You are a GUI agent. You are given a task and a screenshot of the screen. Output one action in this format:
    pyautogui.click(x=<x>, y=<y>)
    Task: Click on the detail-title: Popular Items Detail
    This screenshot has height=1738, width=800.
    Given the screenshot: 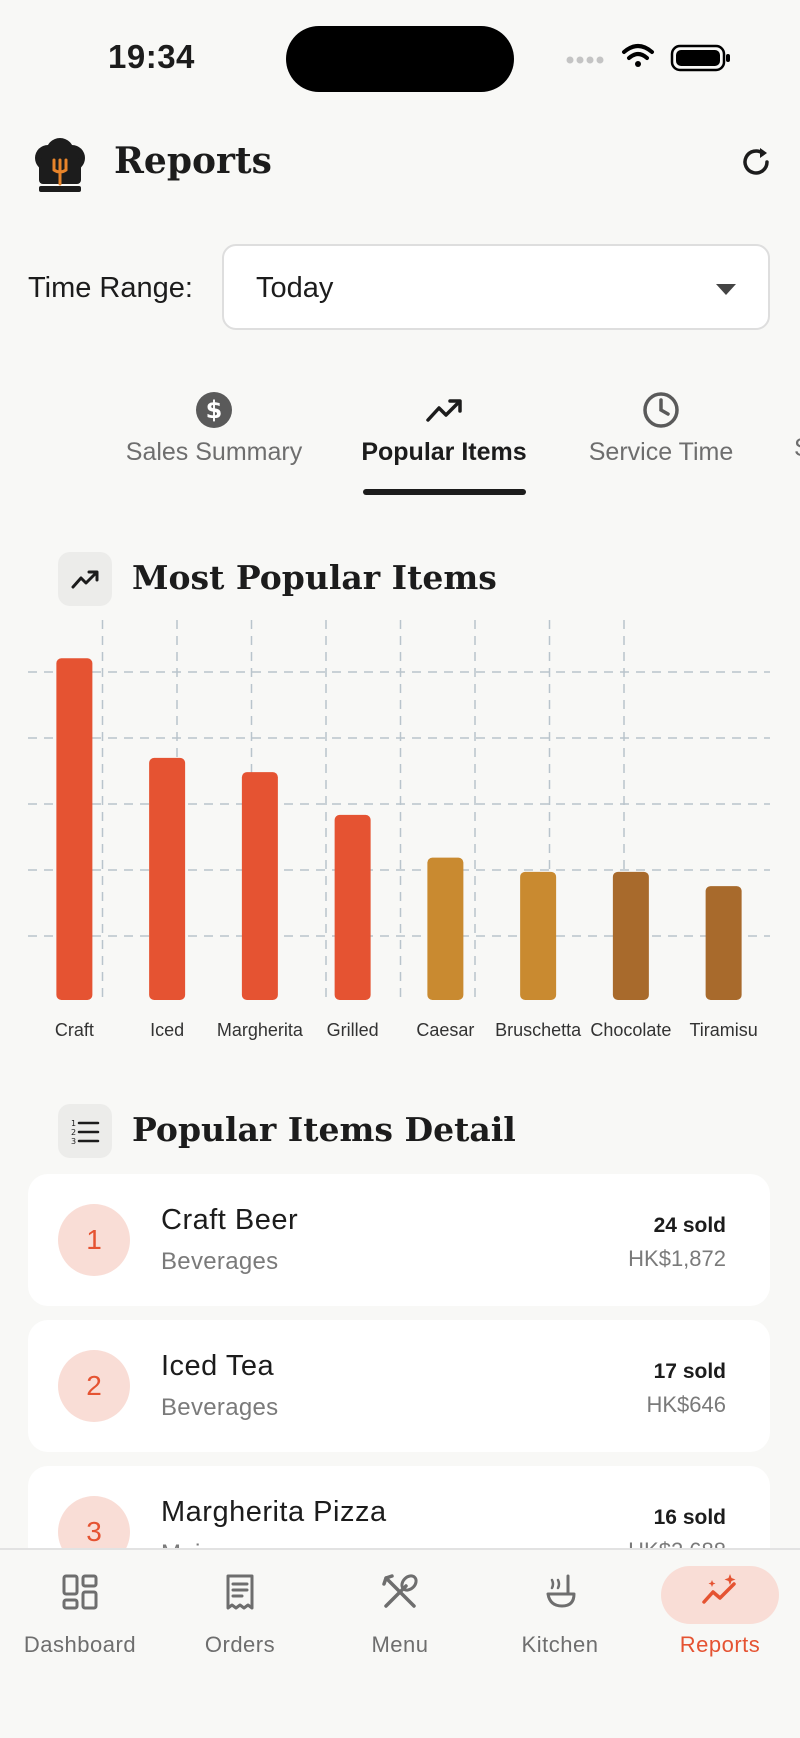 What is the action you would take?
    pyautogui.click(x=324, y=1129)
    